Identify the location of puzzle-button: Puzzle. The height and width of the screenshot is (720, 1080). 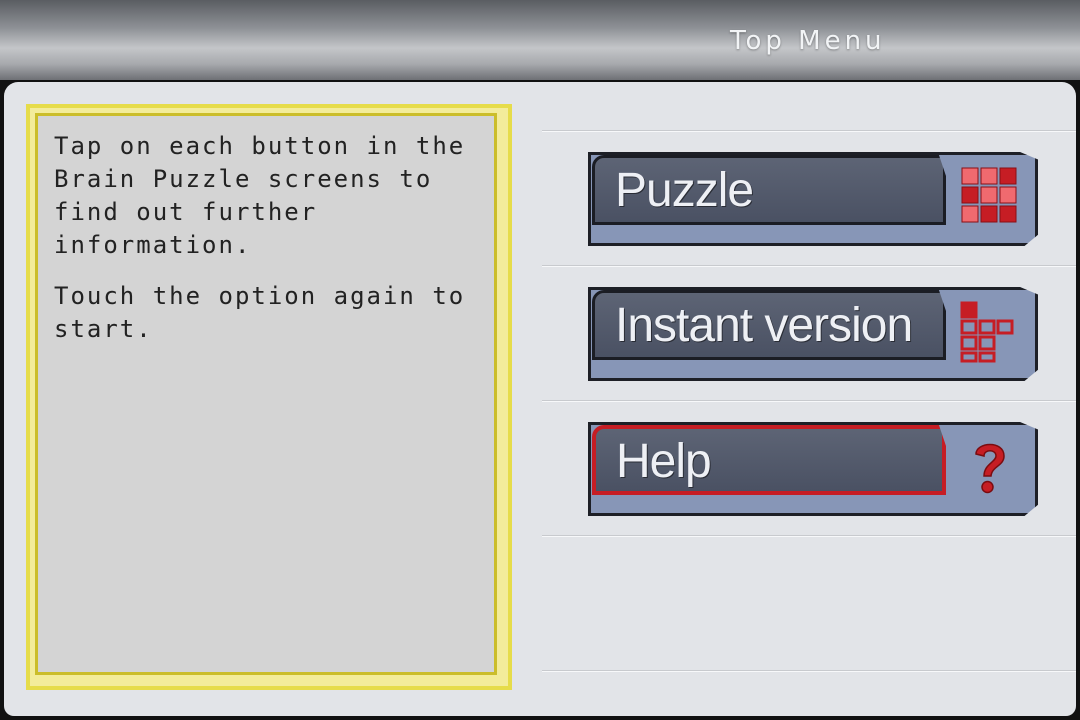
(813, 199).